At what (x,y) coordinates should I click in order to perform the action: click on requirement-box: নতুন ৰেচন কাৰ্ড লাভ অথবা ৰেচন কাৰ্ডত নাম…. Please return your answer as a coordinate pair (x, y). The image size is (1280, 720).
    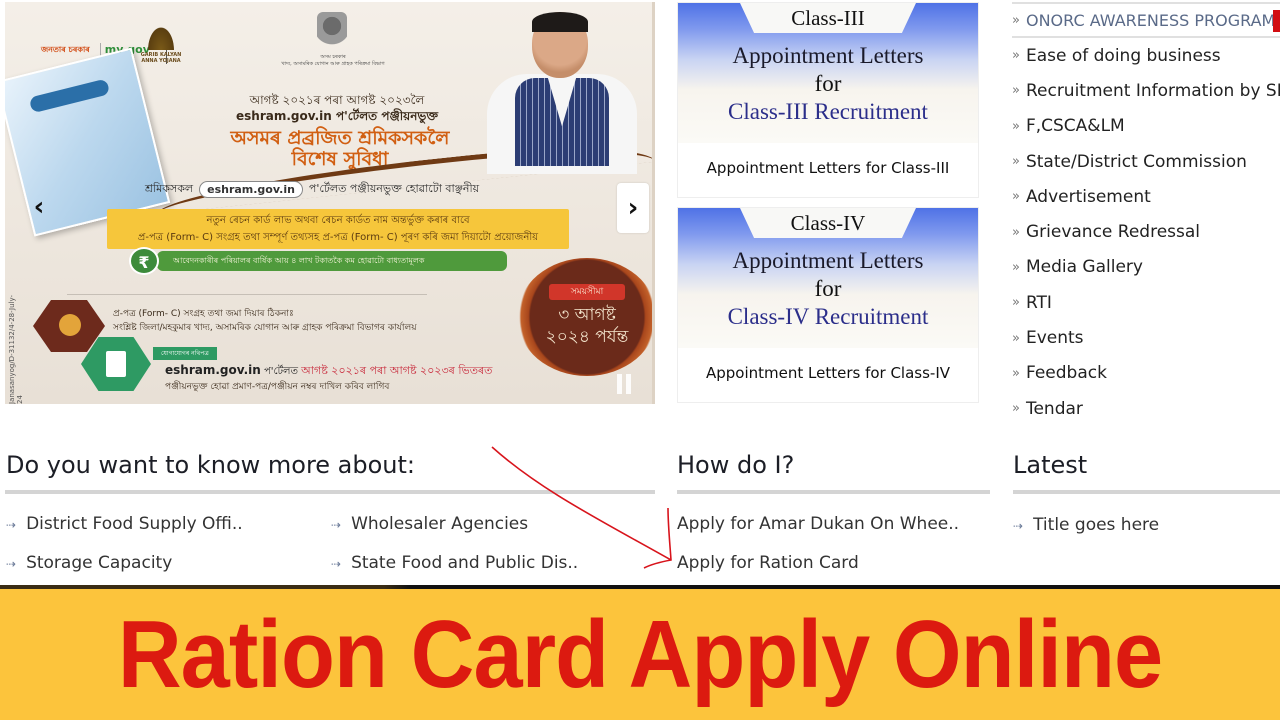
    Looking at the image, I should click on (338, 229).